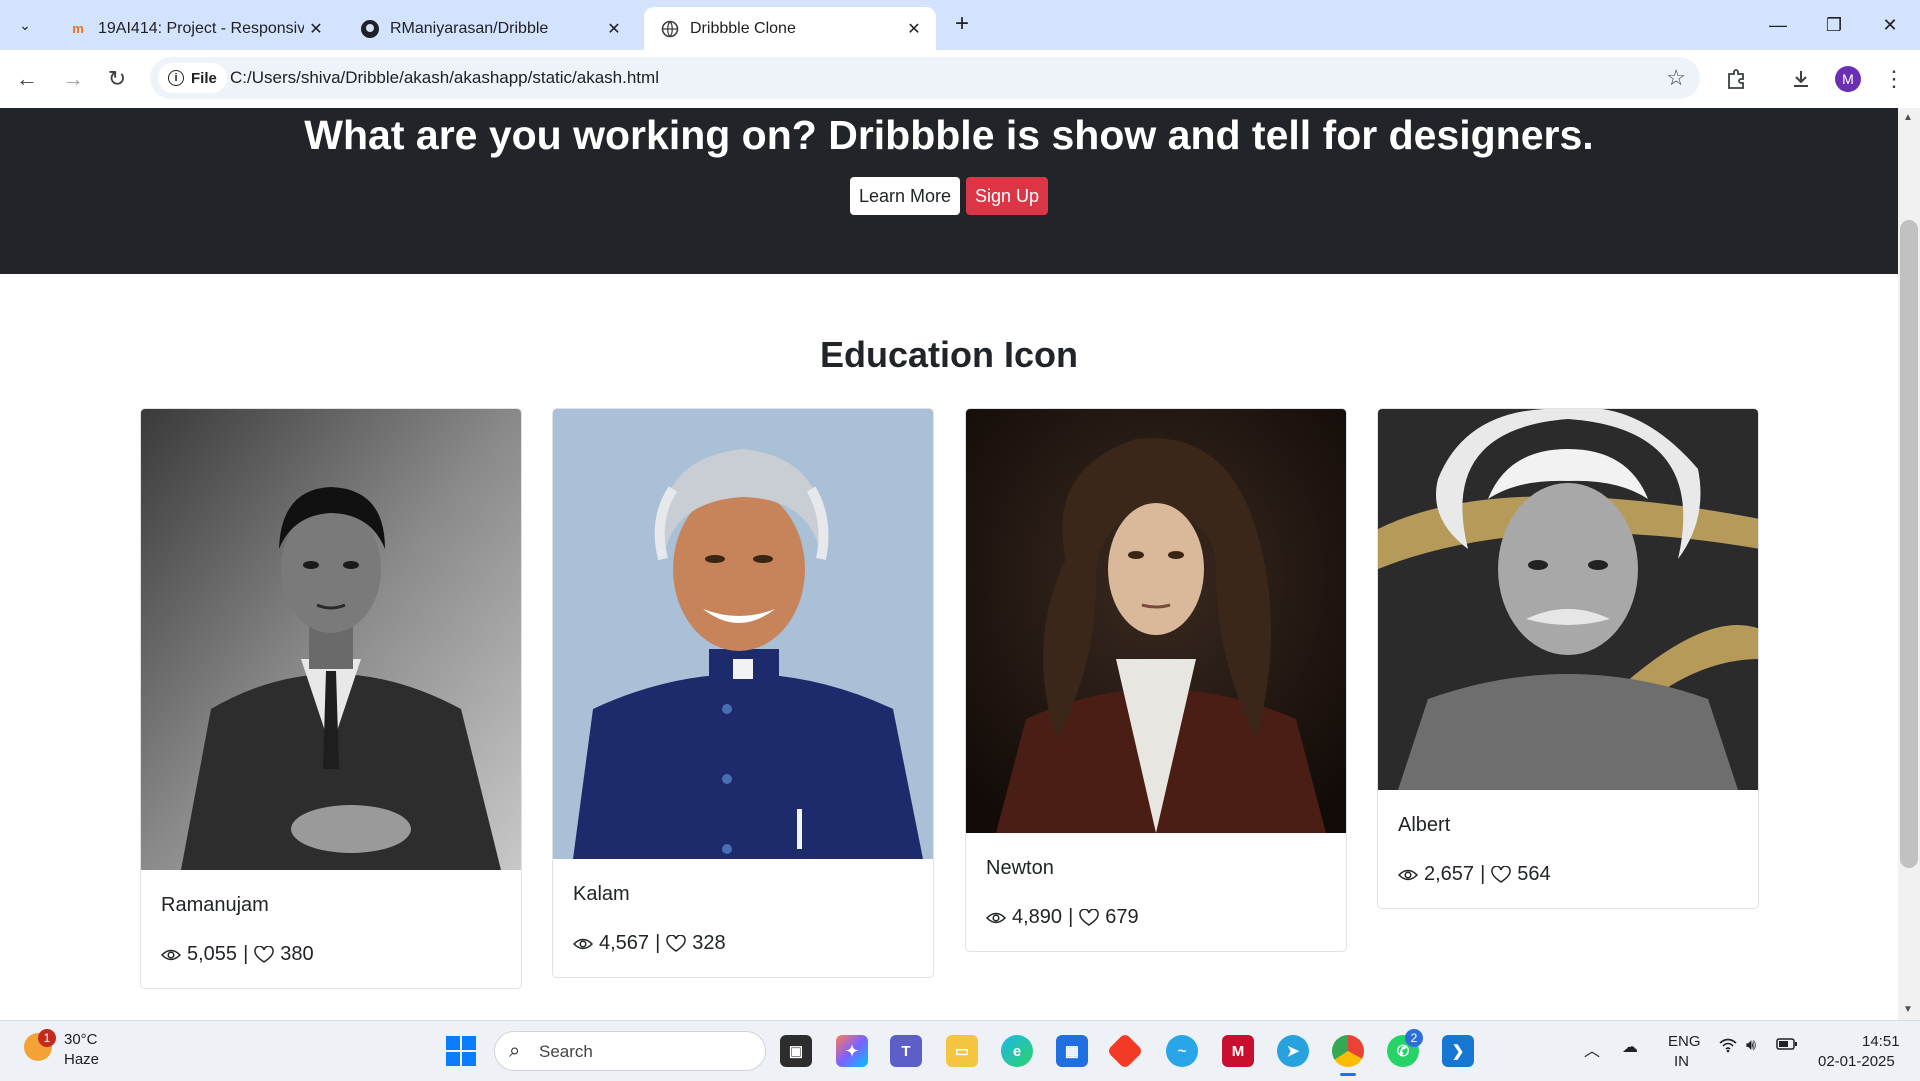  What do you see at coordinates (1684, 1041) in the screenshot?
I see `language-code: ENG` at bounding box center [1684, 1041].